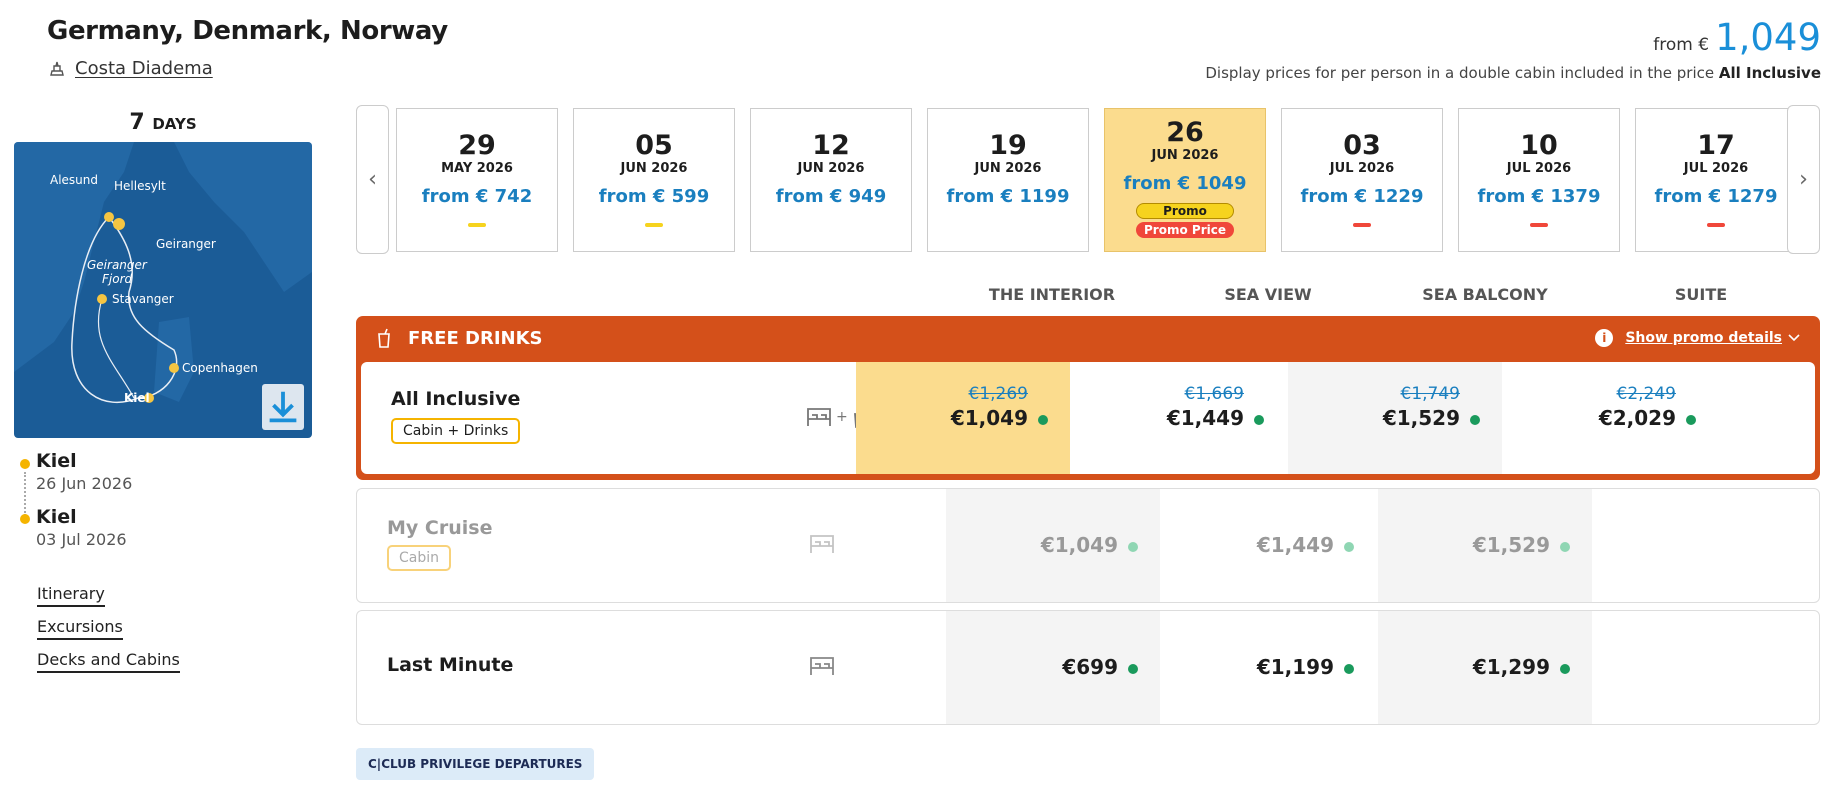  What do you see at coordinates (1716, 145) in the screenshot?
I see `date-day: 17` at bounding box center [1716, 145].